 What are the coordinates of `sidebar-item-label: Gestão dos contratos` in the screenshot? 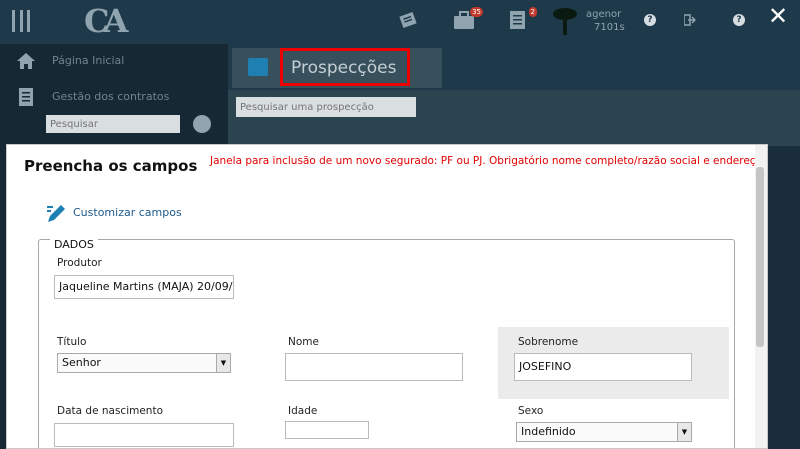 It's located at (111, 96).